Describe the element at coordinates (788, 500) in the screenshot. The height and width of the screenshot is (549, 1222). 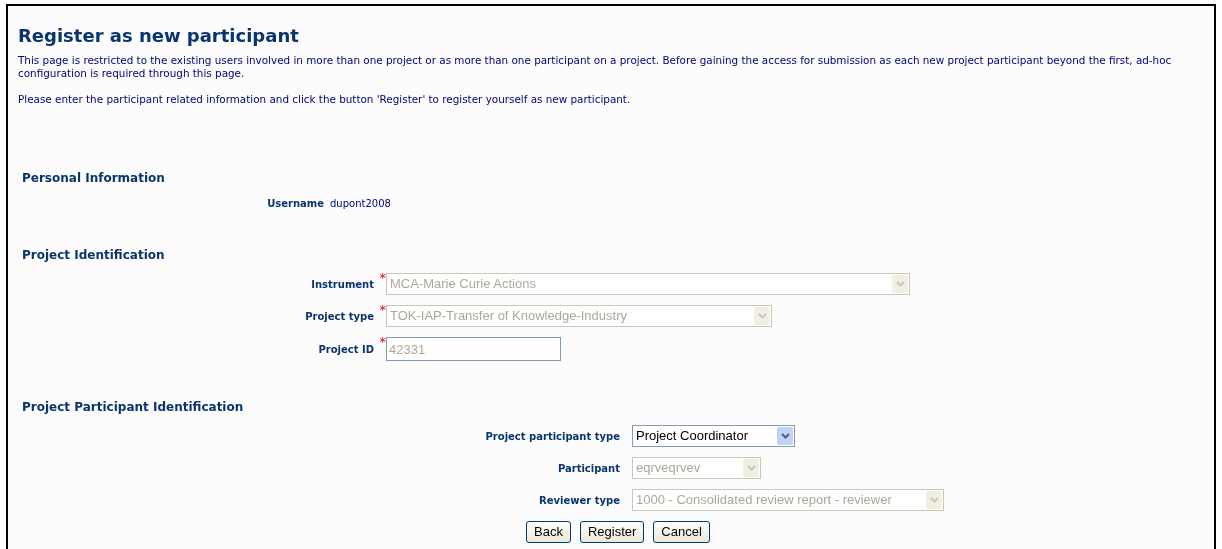
I see `select-field: 1000 - Consolidated review report - reviewer` at that location.